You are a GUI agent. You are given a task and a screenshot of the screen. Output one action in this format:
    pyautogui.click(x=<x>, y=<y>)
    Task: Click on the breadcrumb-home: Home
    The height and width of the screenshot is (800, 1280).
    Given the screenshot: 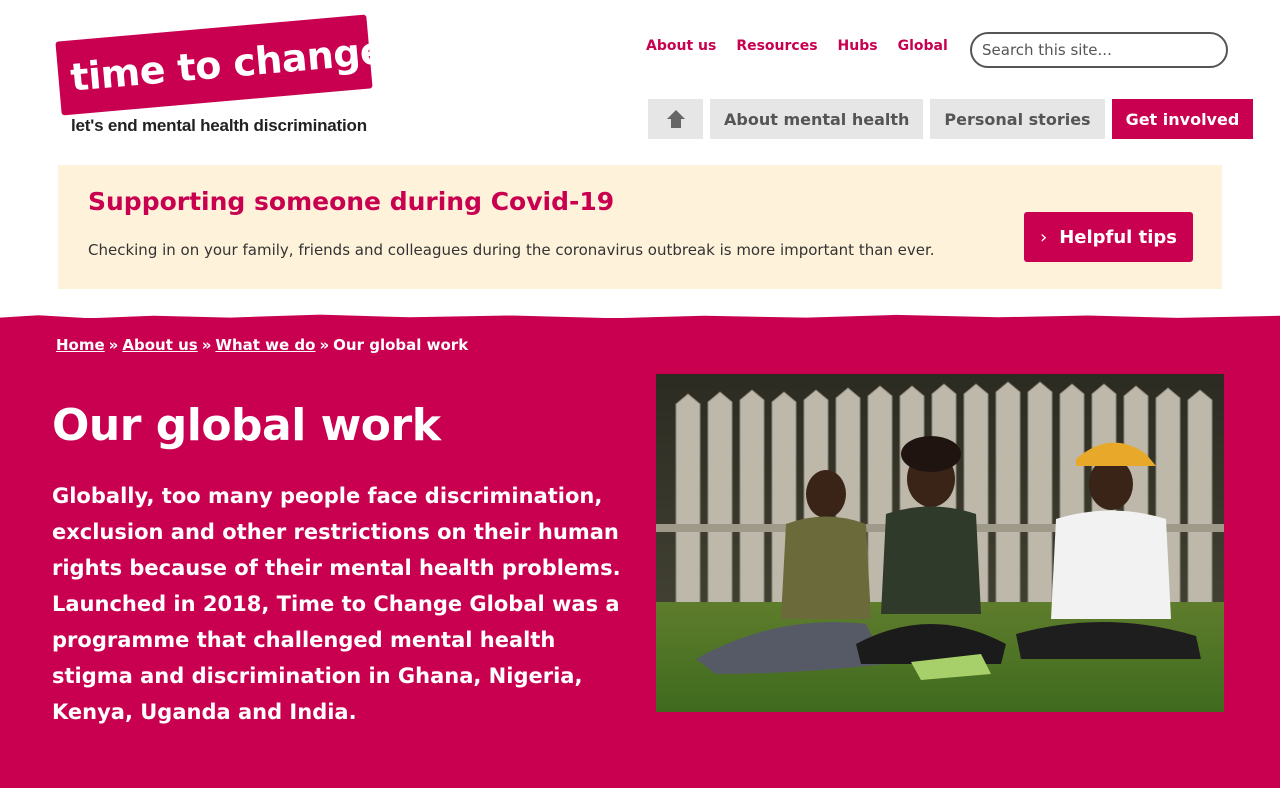 What is the action you would take?
    pyautogui.click(x=80, y=345)
    